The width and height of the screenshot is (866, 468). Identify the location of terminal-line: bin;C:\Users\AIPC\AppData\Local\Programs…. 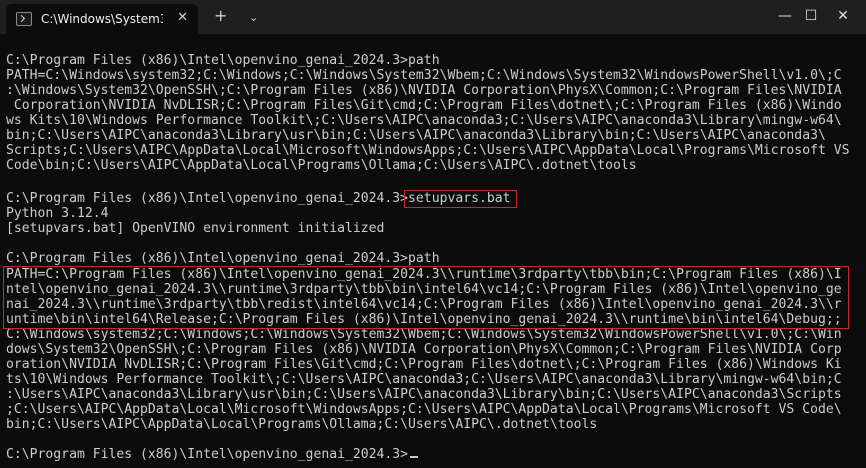
(302, 424).